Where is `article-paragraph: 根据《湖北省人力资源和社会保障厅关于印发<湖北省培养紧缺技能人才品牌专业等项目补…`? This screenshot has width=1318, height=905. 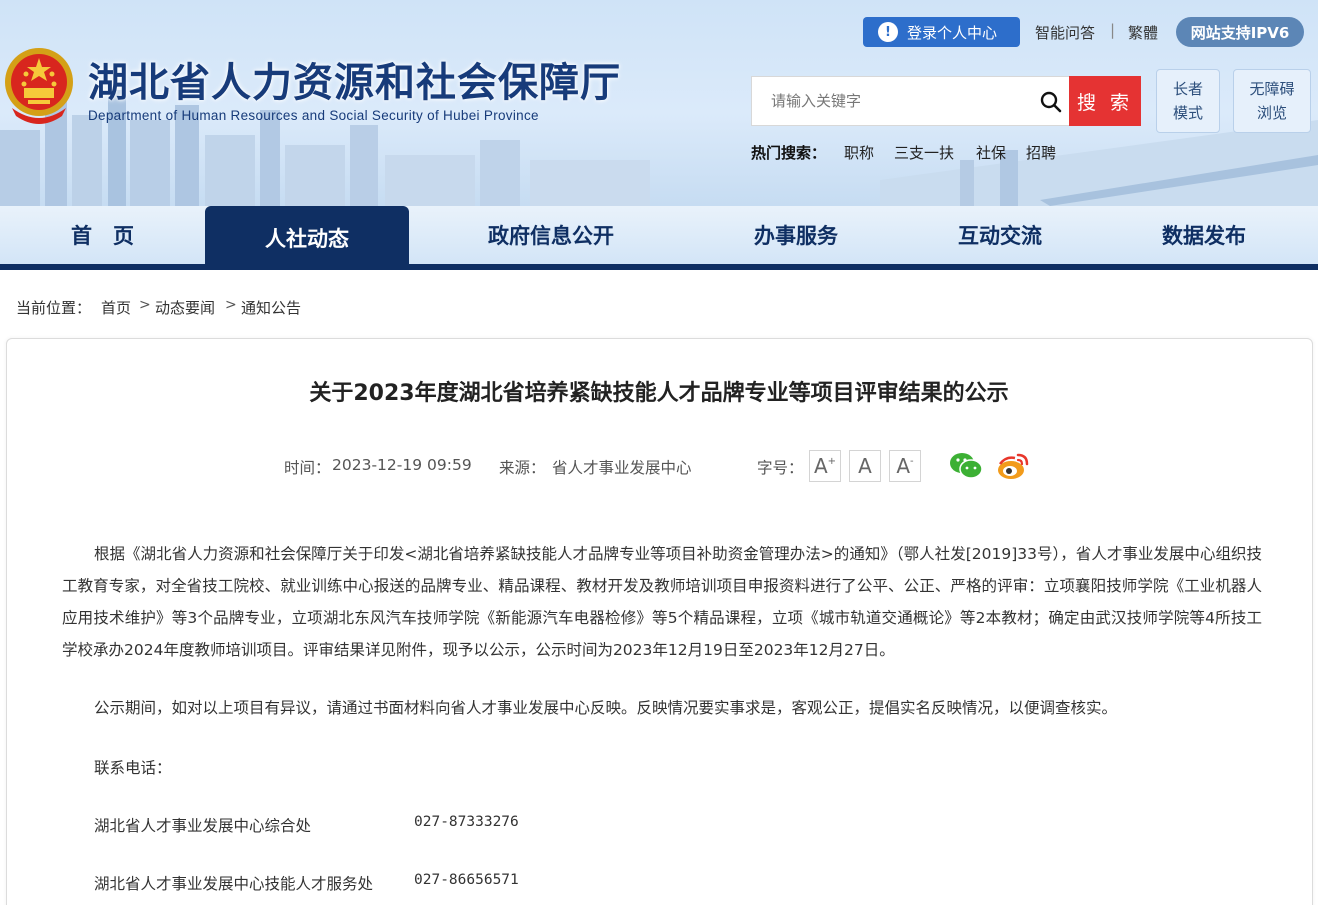 article-paragraph: 根据《湖北省人力资源和社会保障厅关于印发<湖北省培养紧缺技能人才品牌专业等项目补… is located at coordinates (662, 602).